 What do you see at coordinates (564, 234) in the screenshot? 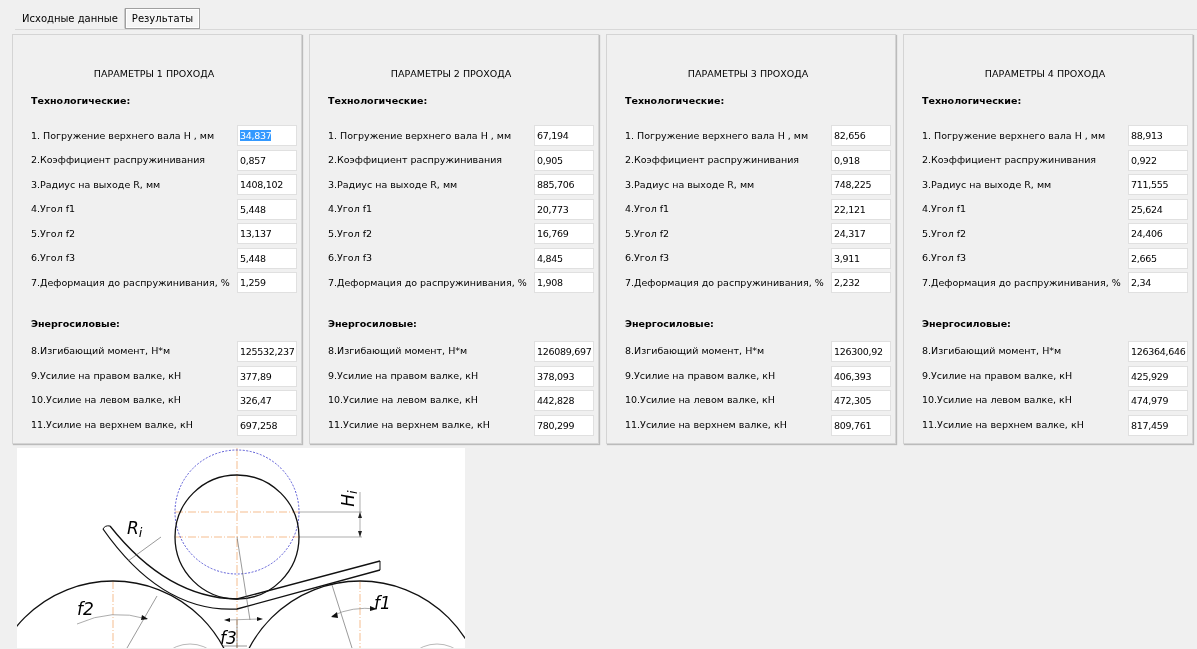
I see `value-field: 16,769` at bounding box center [564, 234].